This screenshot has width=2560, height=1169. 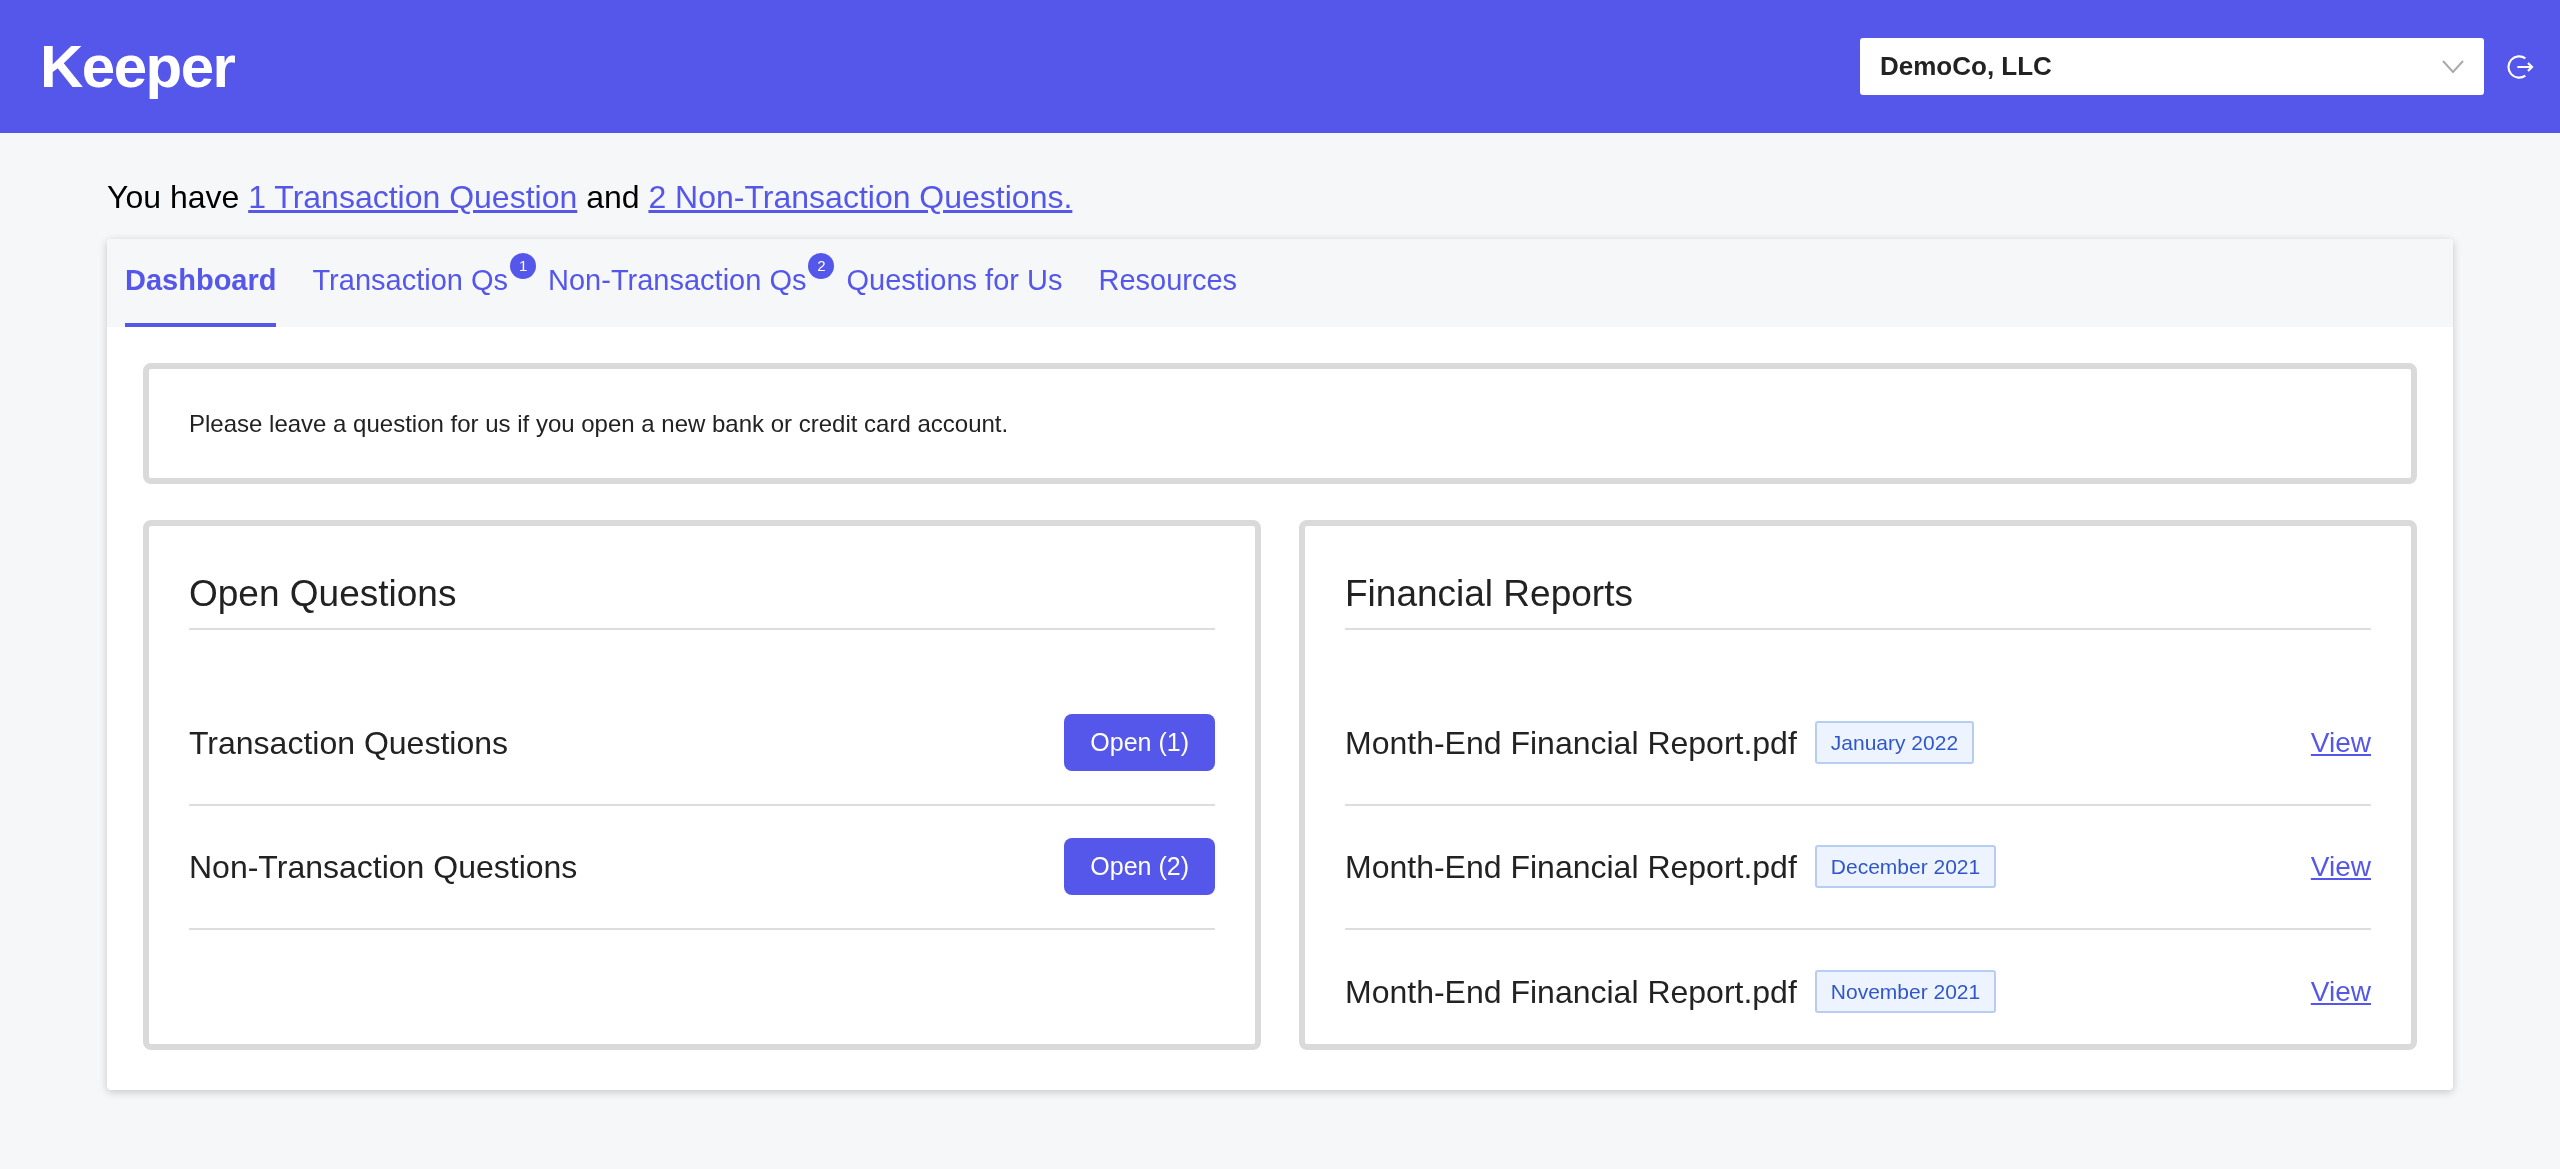 What do you see at coordinates (348, 743) in the screenshot?
I see `question-category: Transaction Questions` at bounding box center [348, 743].